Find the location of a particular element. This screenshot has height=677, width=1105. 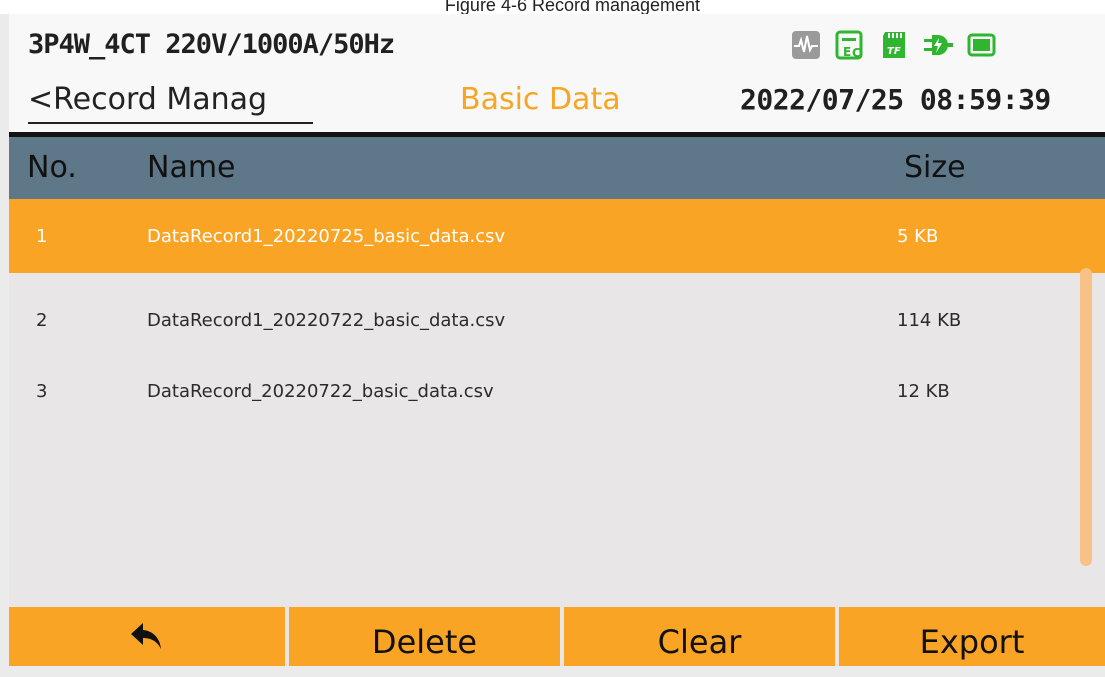

delete-button: Delete is located at coordinates (424, 636).